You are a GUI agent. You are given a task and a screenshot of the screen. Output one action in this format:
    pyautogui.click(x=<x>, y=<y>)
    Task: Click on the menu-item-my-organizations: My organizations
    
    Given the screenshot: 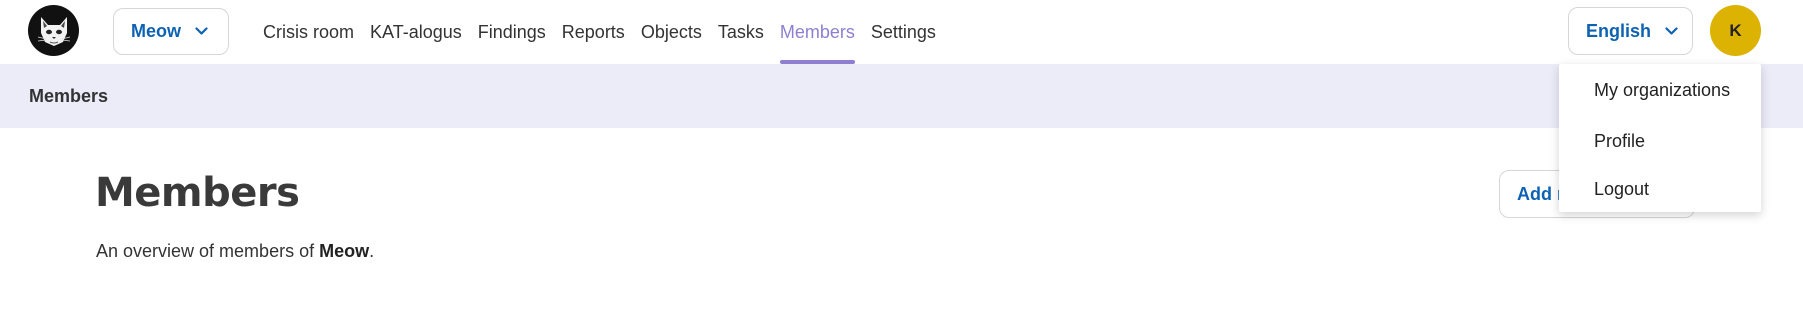 What is the action you would take?
    pyautogui.click(x=1662, y=90)
    